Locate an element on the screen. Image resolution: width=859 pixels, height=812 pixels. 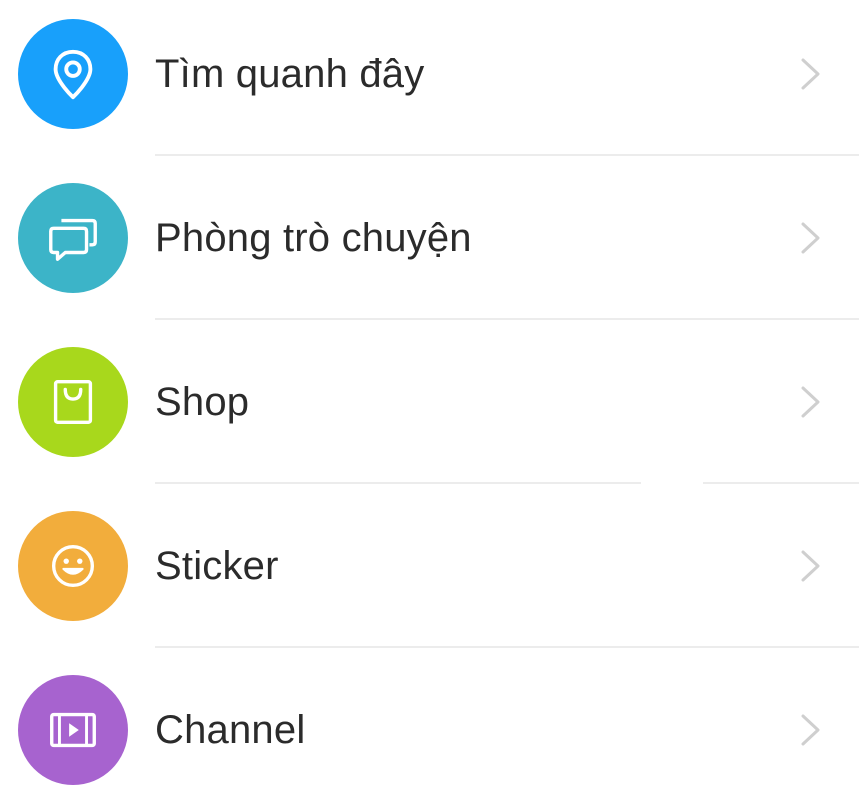
shop-icon-badge is located at coordinates (73, 402).